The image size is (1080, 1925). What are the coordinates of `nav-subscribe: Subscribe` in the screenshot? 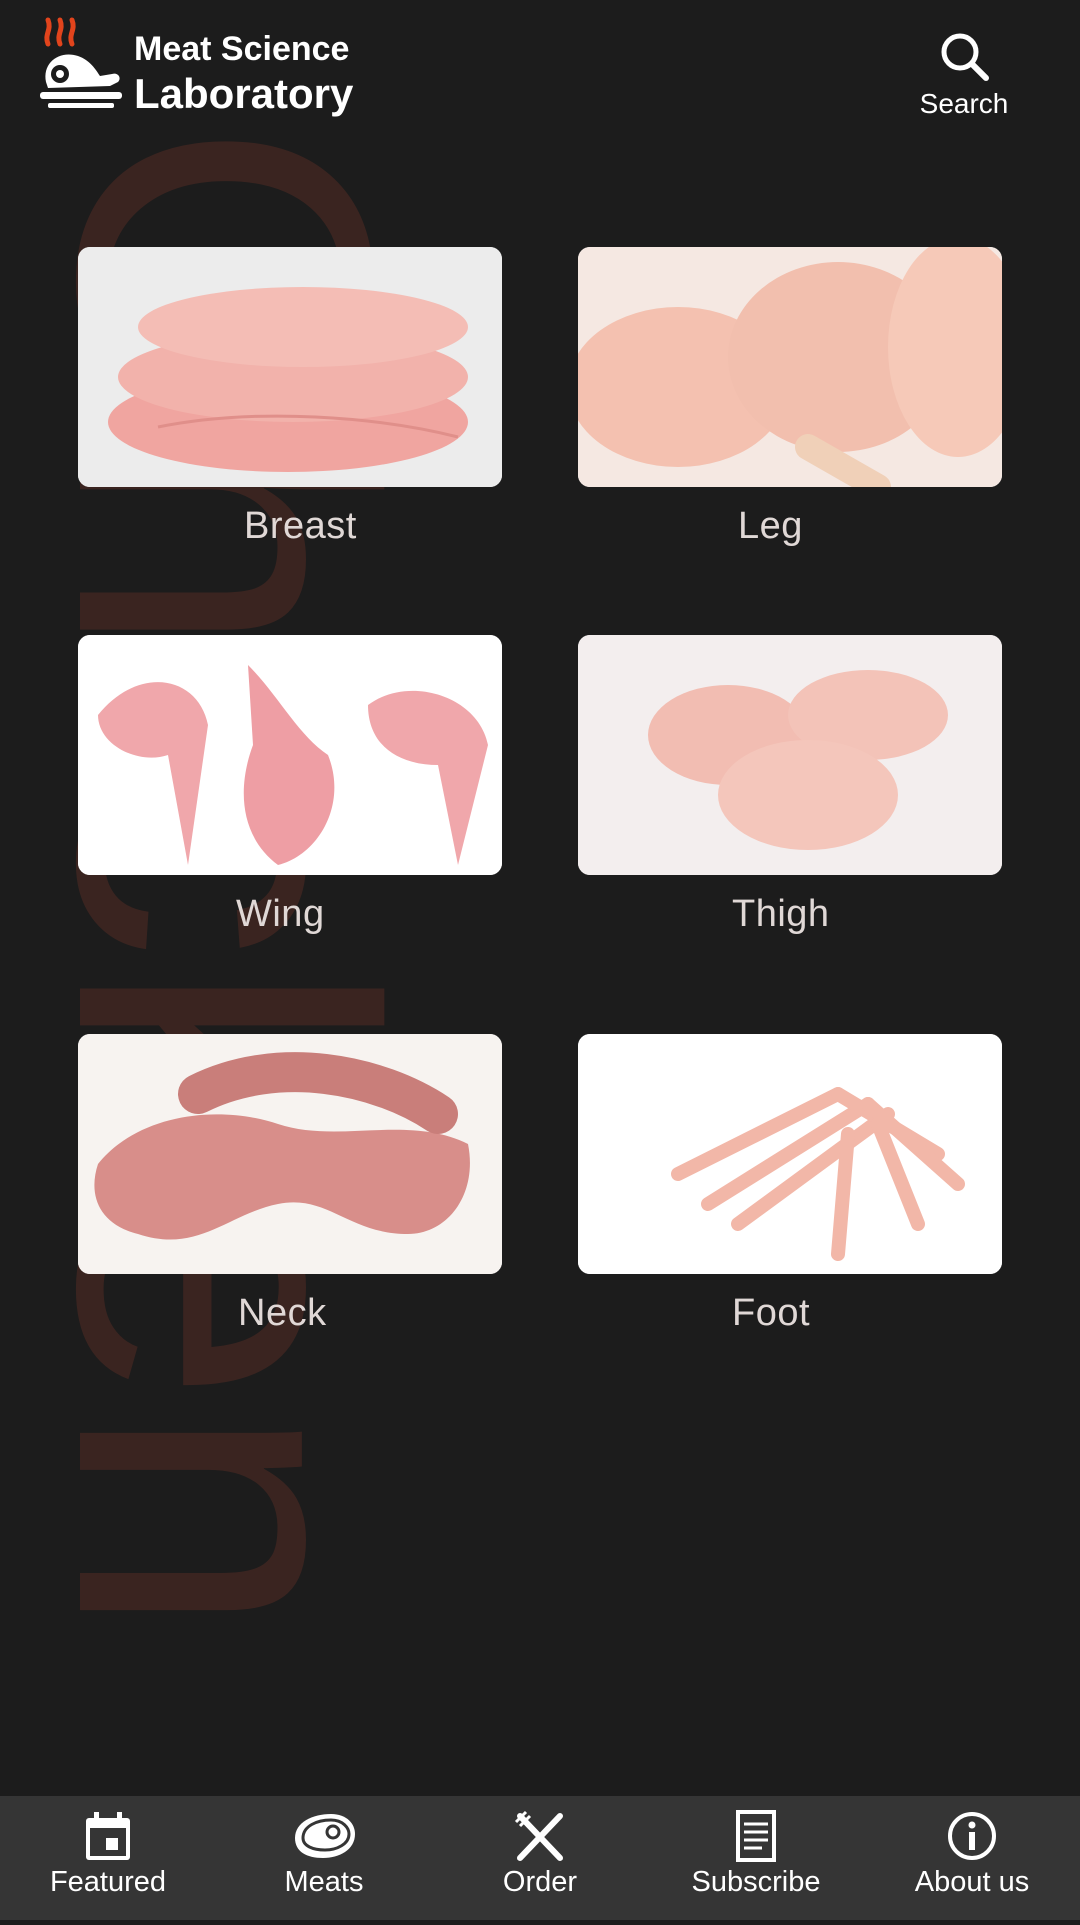 It's located at (756, 1858).